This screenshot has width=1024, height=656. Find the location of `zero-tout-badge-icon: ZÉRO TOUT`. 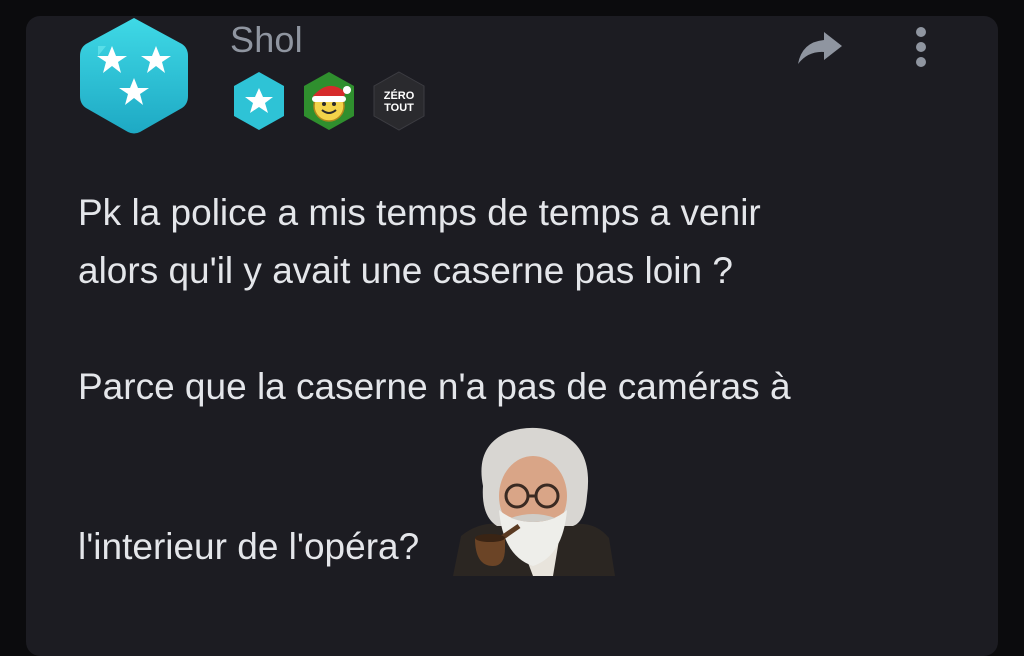

zero-tout-badge-icon: ZÉRO TOUT is located at coordinates (399, 101).